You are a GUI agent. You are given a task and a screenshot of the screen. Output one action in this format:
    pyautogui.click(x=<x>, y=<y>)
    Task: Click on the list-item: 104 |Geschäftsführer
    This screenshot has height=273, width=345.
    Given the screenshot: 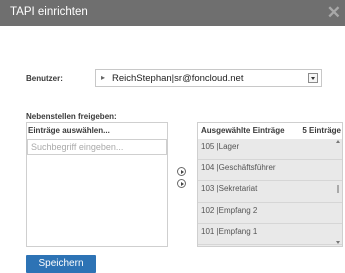 What is the action you would take?
    pyautogui.click(x=270, y=171)
    